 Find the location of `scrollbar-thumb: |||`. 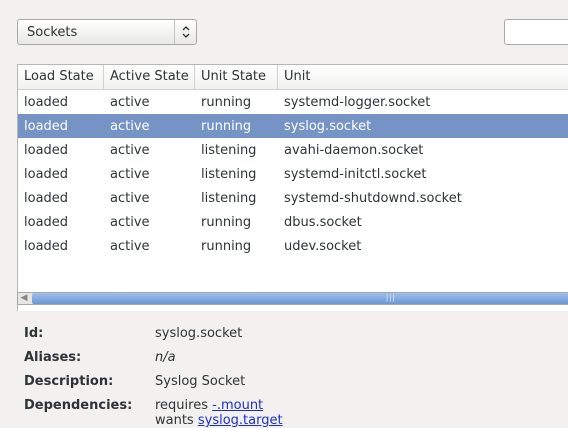

scrollbar-thumb: ||| is located at coordinates (300, 298).